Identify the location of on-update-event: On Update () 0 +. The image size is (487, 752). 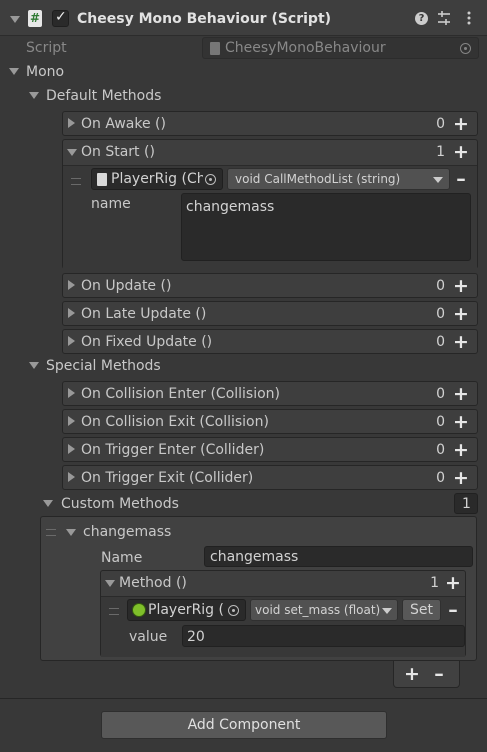
(270, 285).